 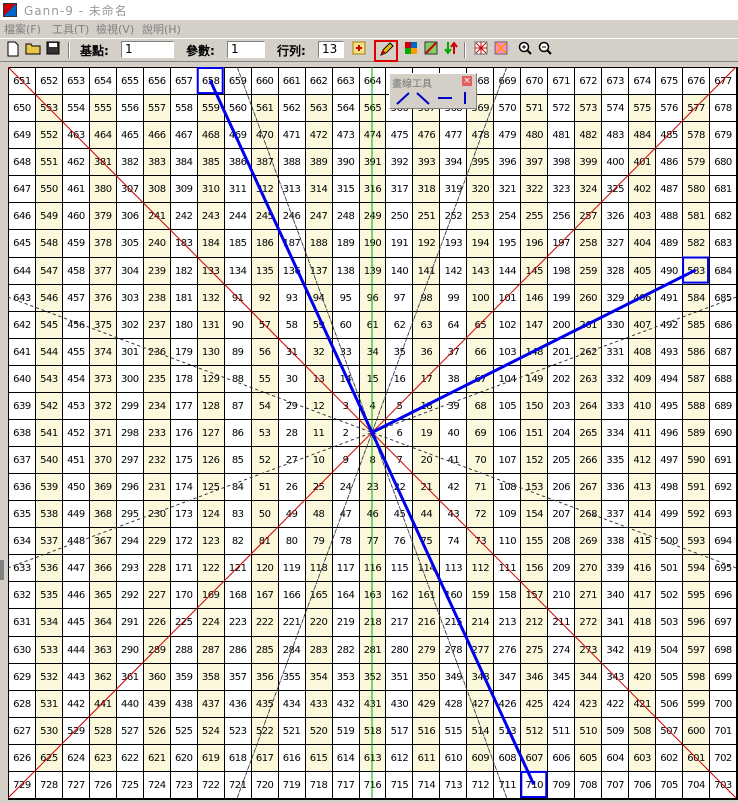 I want to click on grid-cell: 105, so click(x=508, y=406).